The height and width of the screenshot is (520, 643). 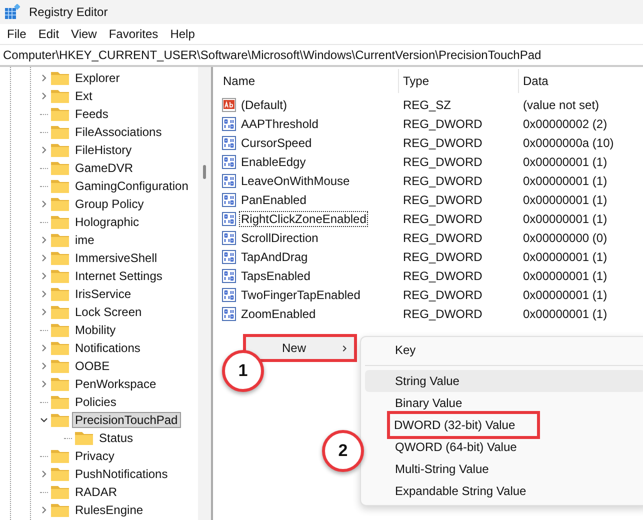 What do you see at coordinates (463, 425) in the screenshot?
I see `menu-item: DWORD (32-bit) Value` at bounding box center [463, 425].